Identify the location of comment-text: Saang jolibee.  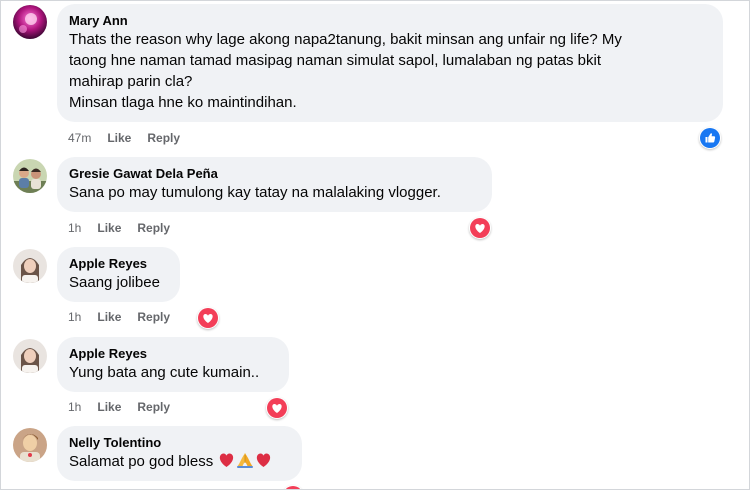
(118, 282).